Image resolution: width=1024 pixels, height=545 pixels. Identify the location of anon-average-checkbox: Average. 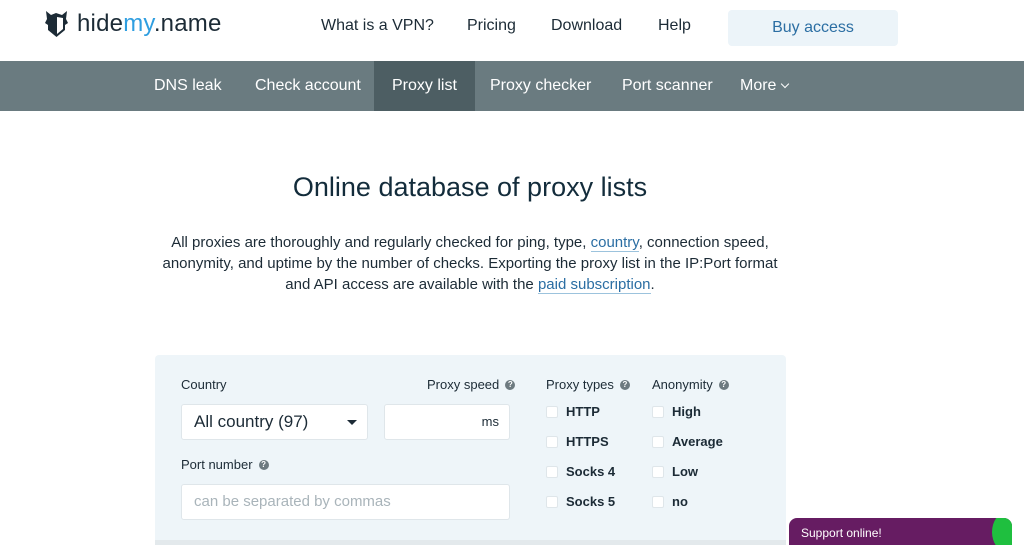
(687, 441).